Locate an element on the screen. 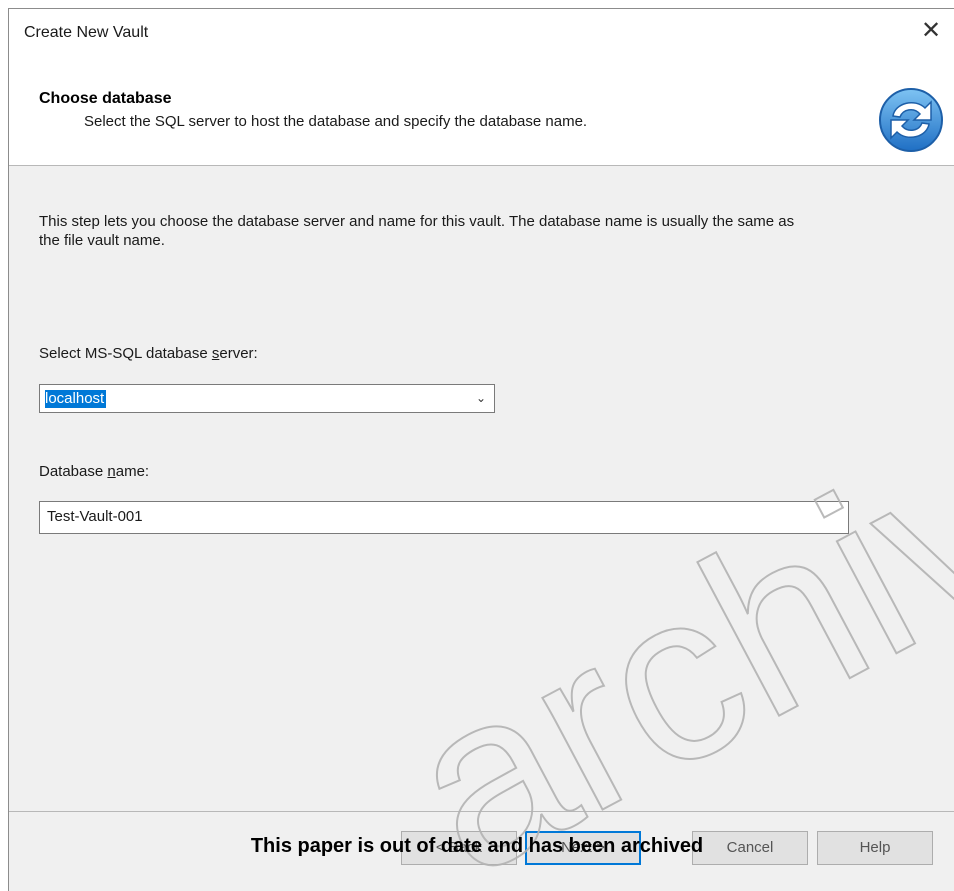  selected-server-value: localhost is located at coordinates (76, 399).